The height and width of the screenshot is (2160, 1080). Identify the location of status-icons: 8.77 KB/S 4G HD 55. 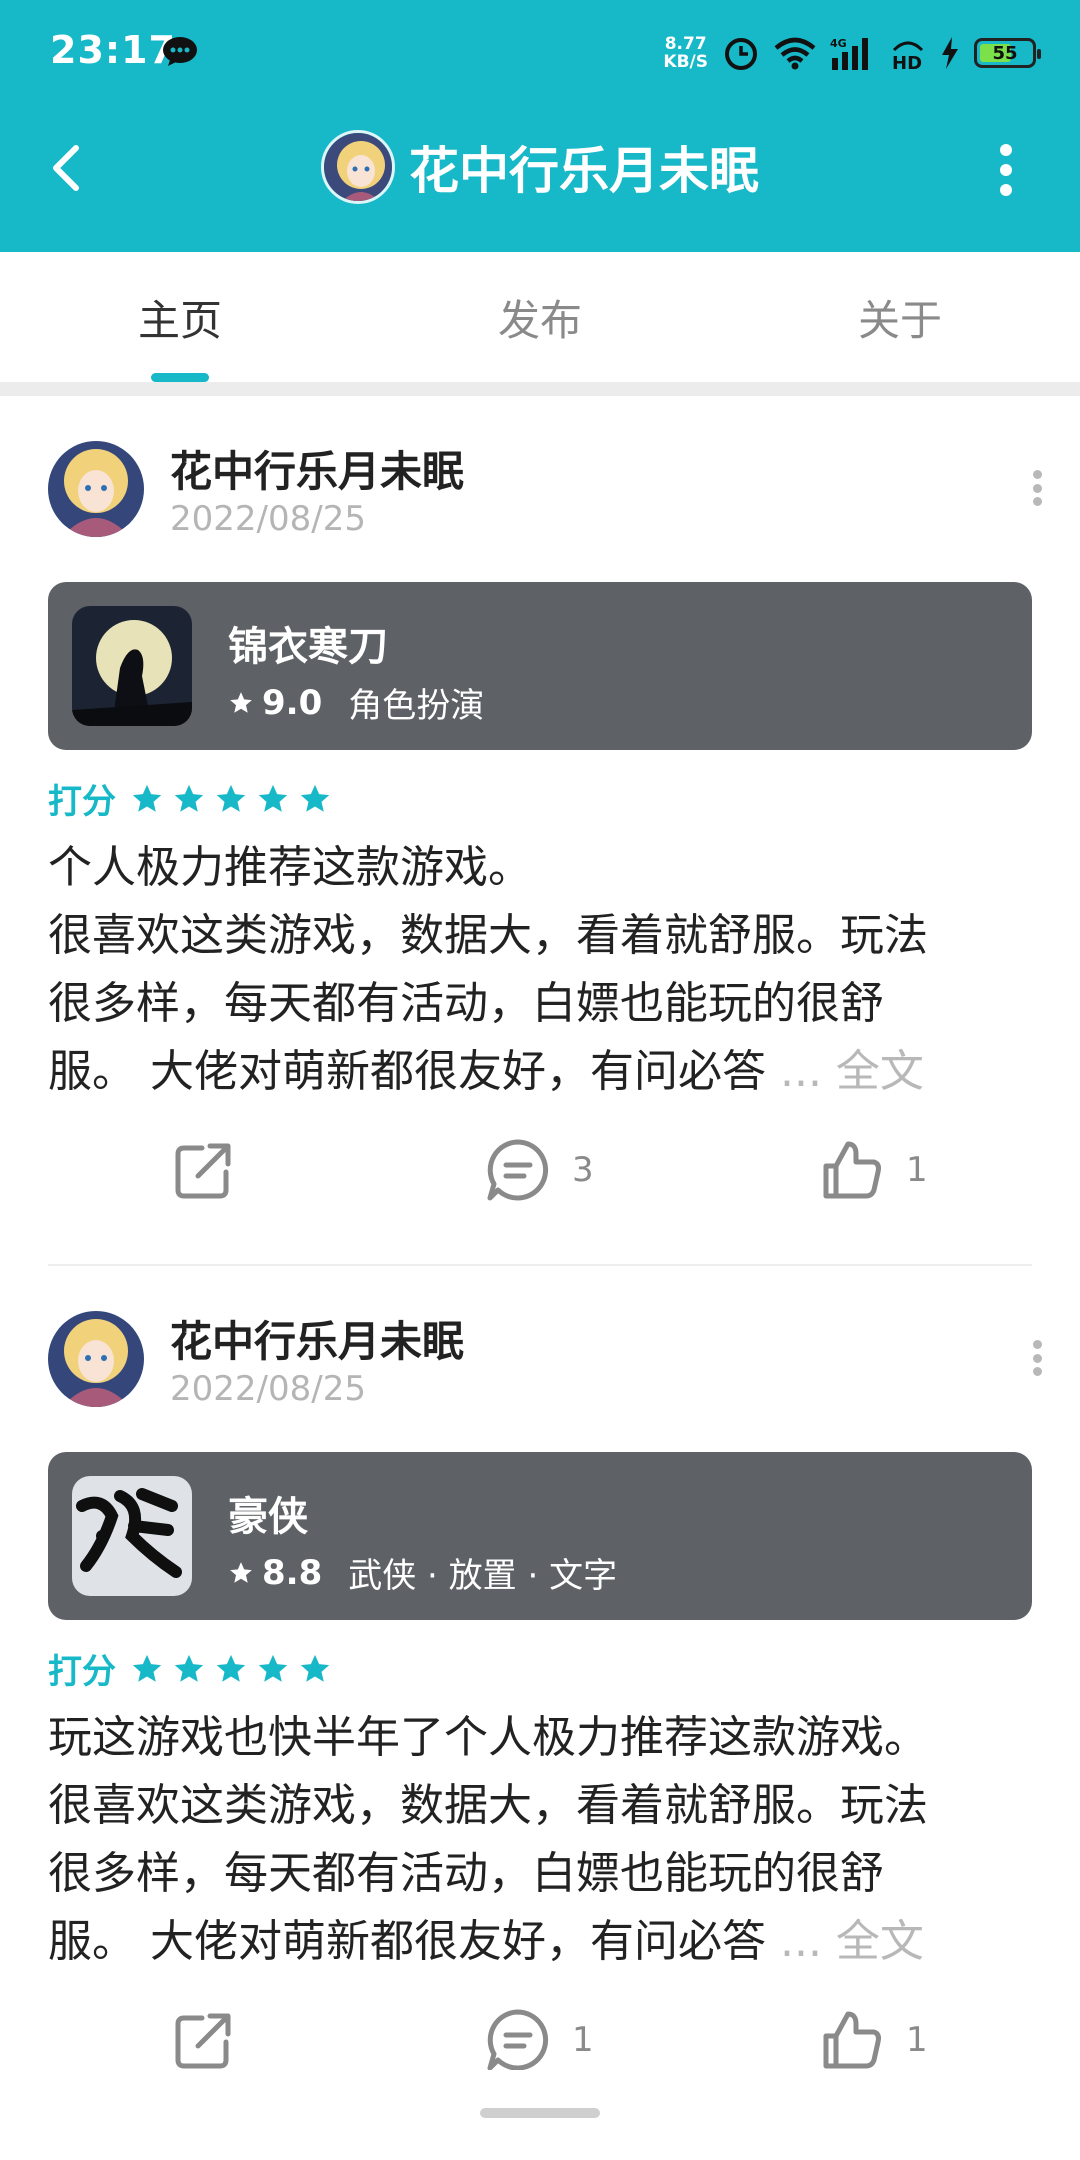
(852, 53).